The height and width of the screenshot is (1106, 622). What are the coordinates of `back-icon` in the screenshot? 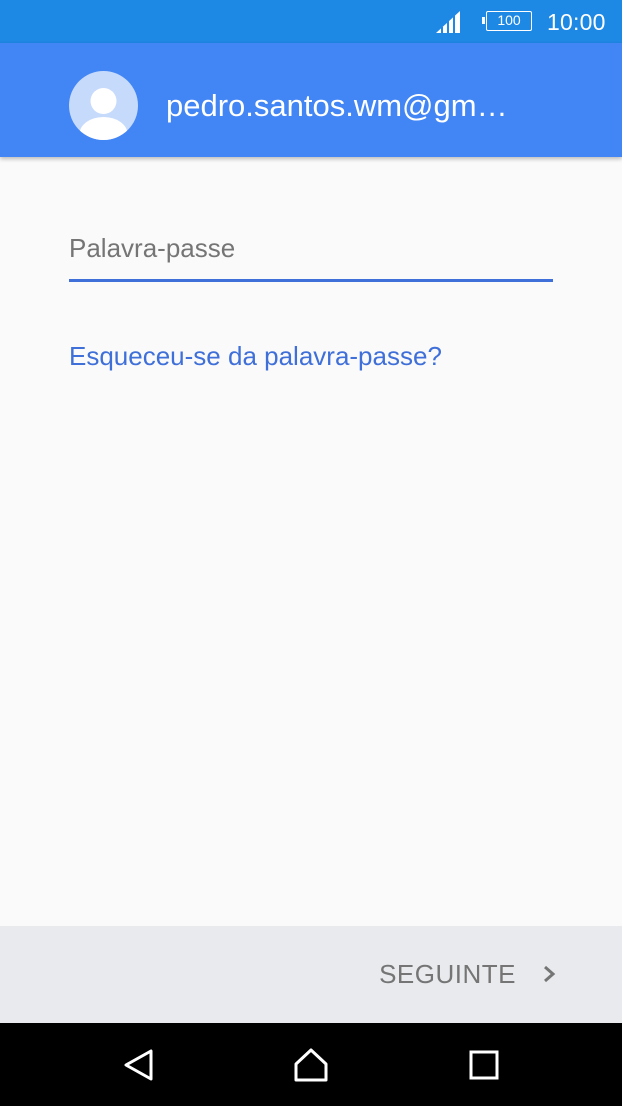 It's located at (139, 1065).